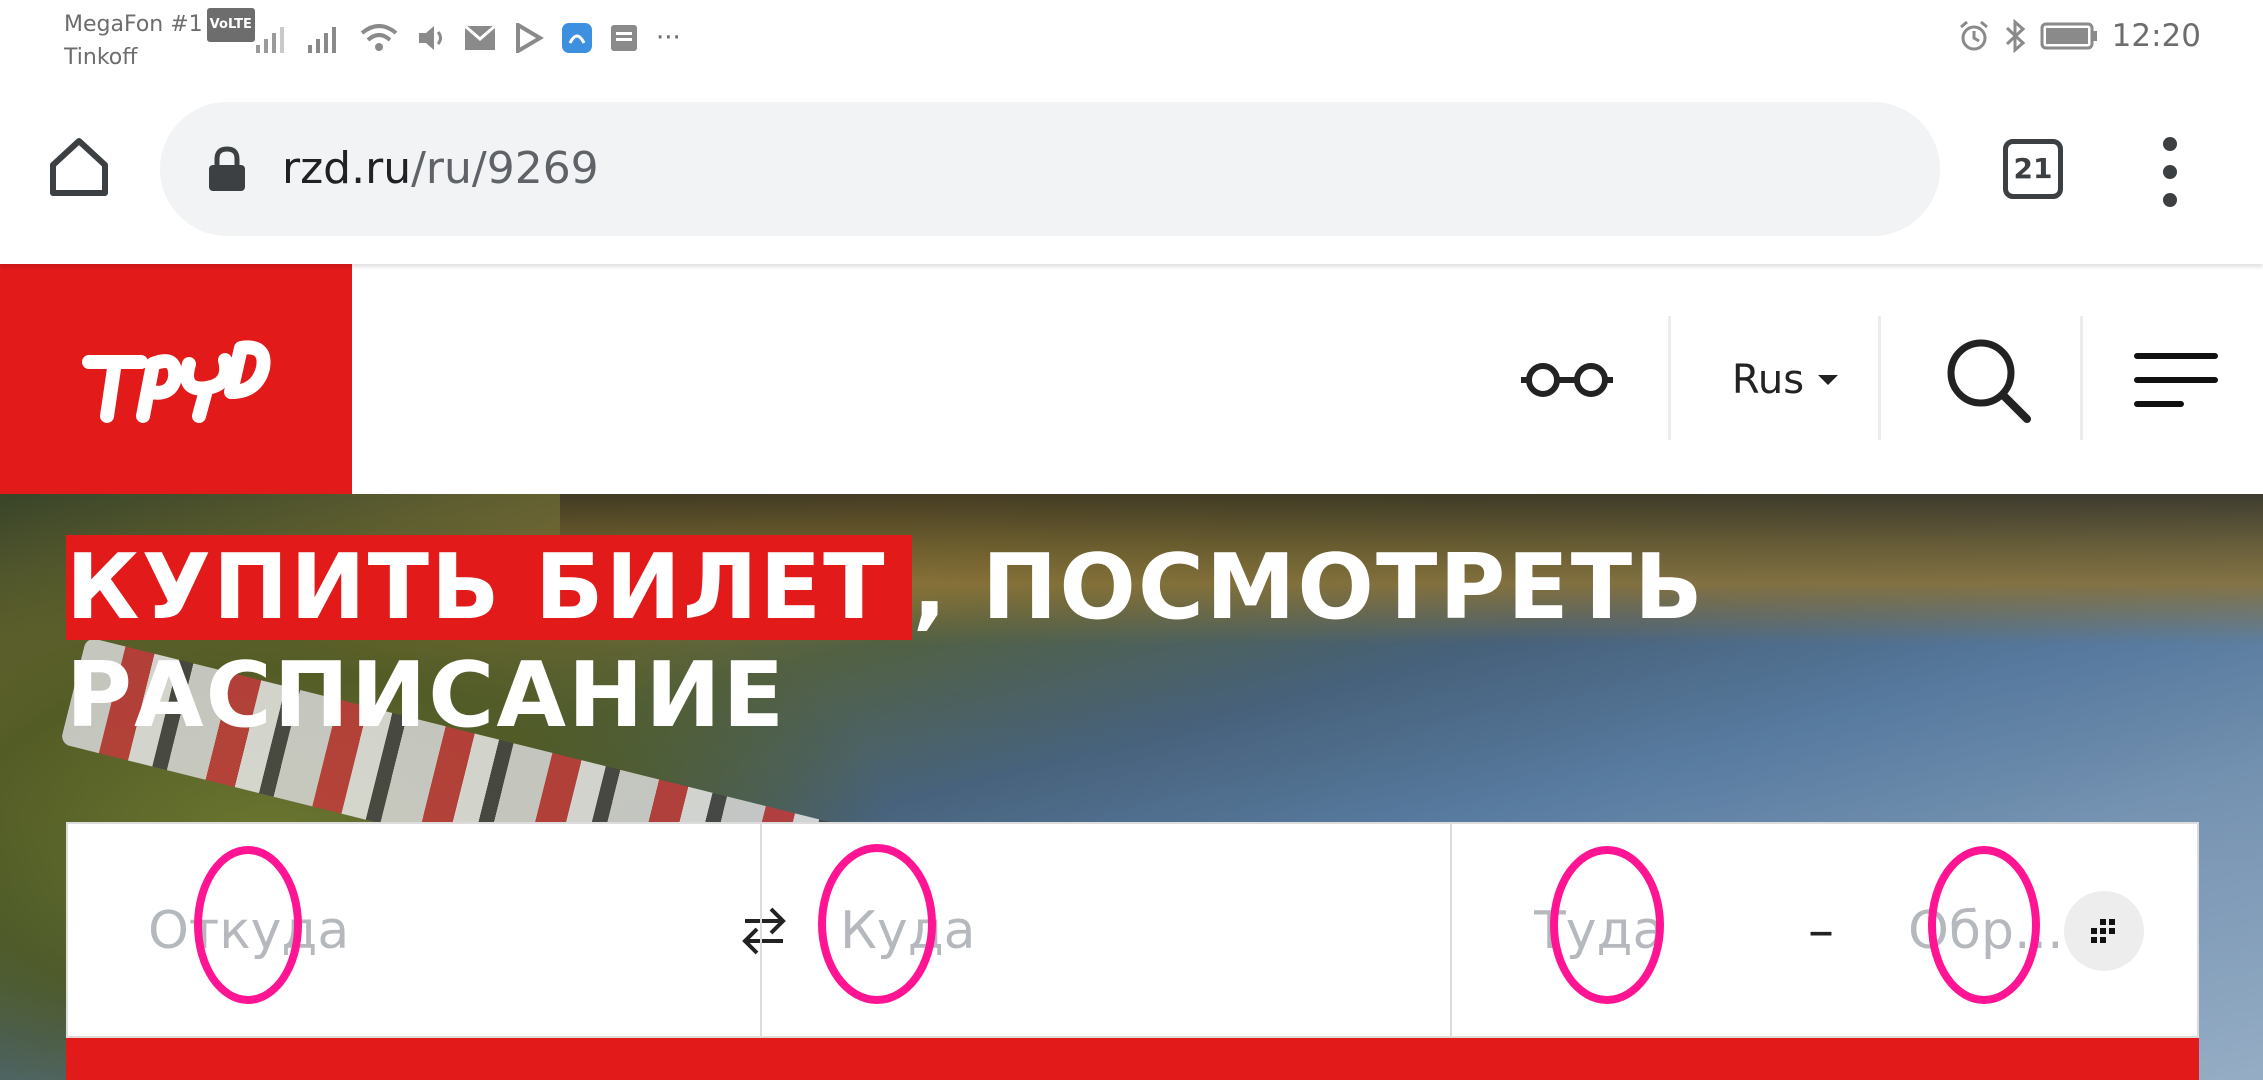 This screenshot has height=1080, width=2263. I want to click on volte-badge: VoLTE, so click(230, 25).